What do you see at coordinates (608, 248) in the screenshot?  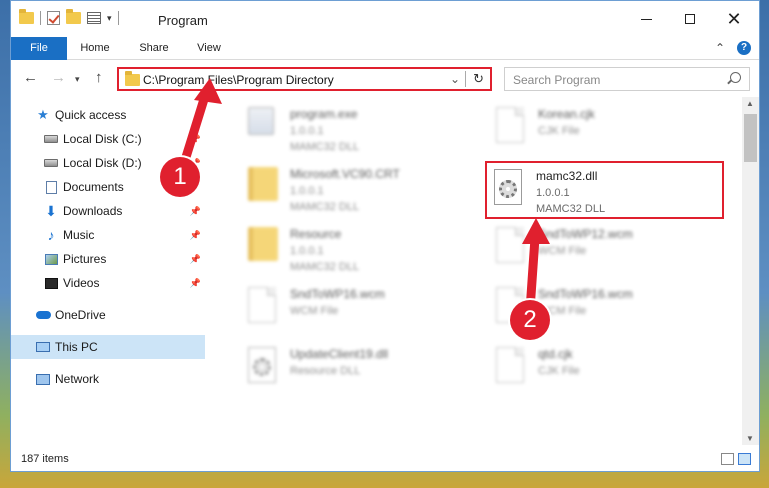 I see `file-item: SndToWP12.wcm WCM File` at bounding box center [608, 248].